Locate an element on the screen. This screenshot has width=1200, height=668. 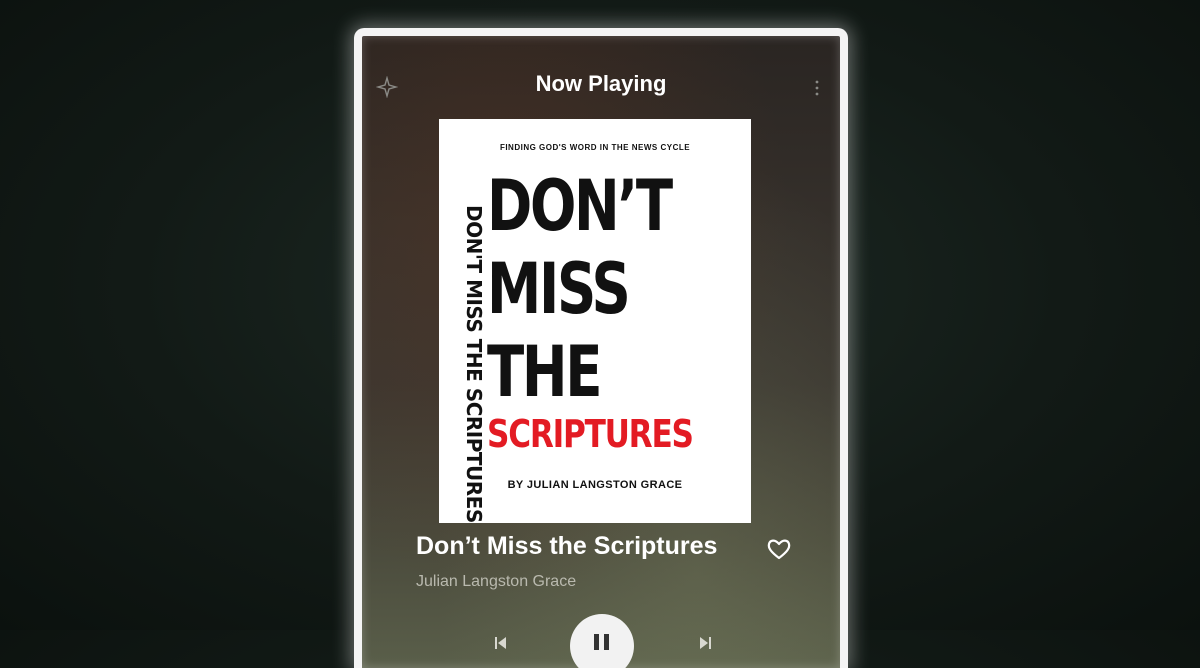
cover-title-line-2: MISS is located at coordinates (559, 289).